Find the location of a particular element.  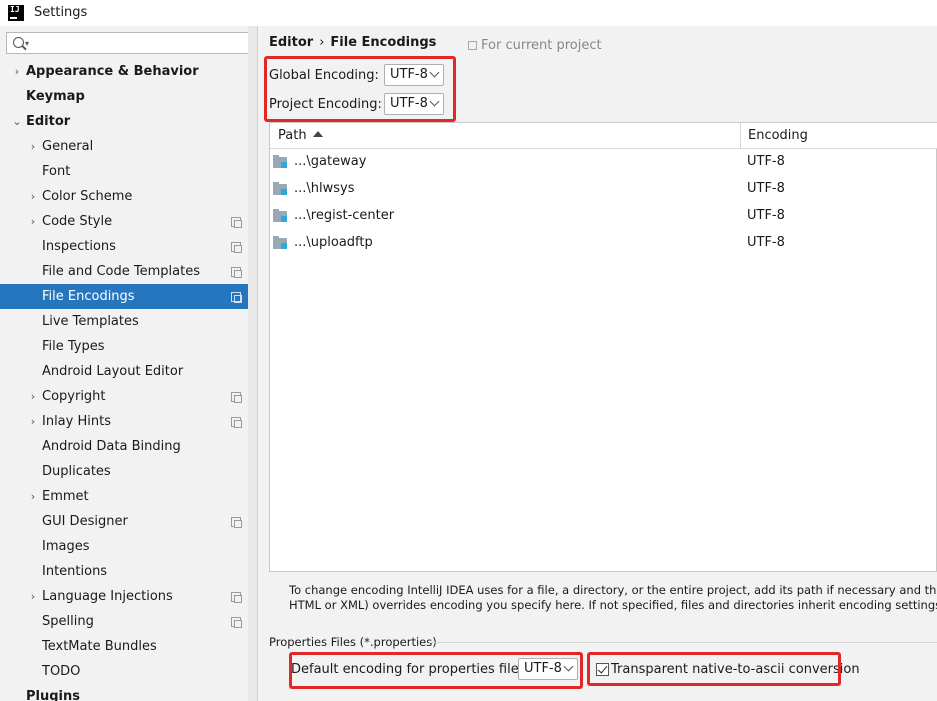

sidebar-item-file-and-code-templates: File and Code Templates is located at coordinates (128, 271).